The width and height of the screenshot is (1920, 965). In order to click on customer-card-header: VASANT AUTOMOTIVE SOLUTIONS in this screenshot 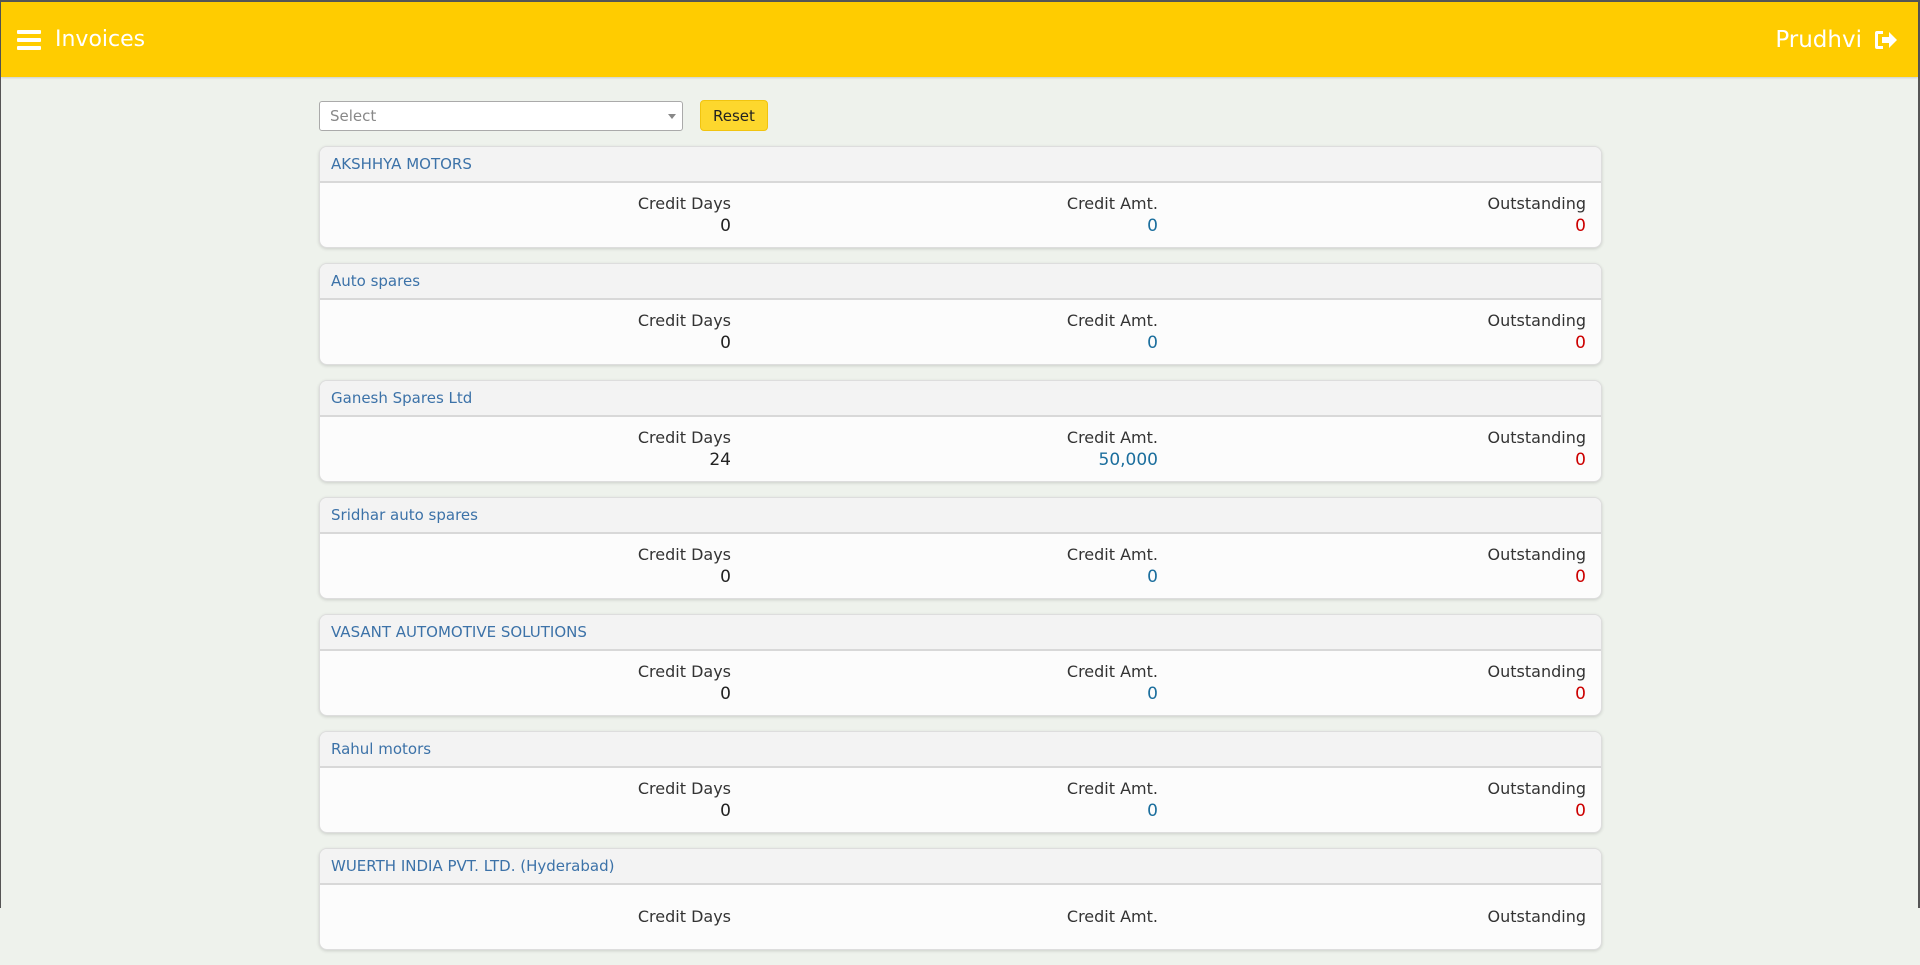, I will do `click(960, 633)`.